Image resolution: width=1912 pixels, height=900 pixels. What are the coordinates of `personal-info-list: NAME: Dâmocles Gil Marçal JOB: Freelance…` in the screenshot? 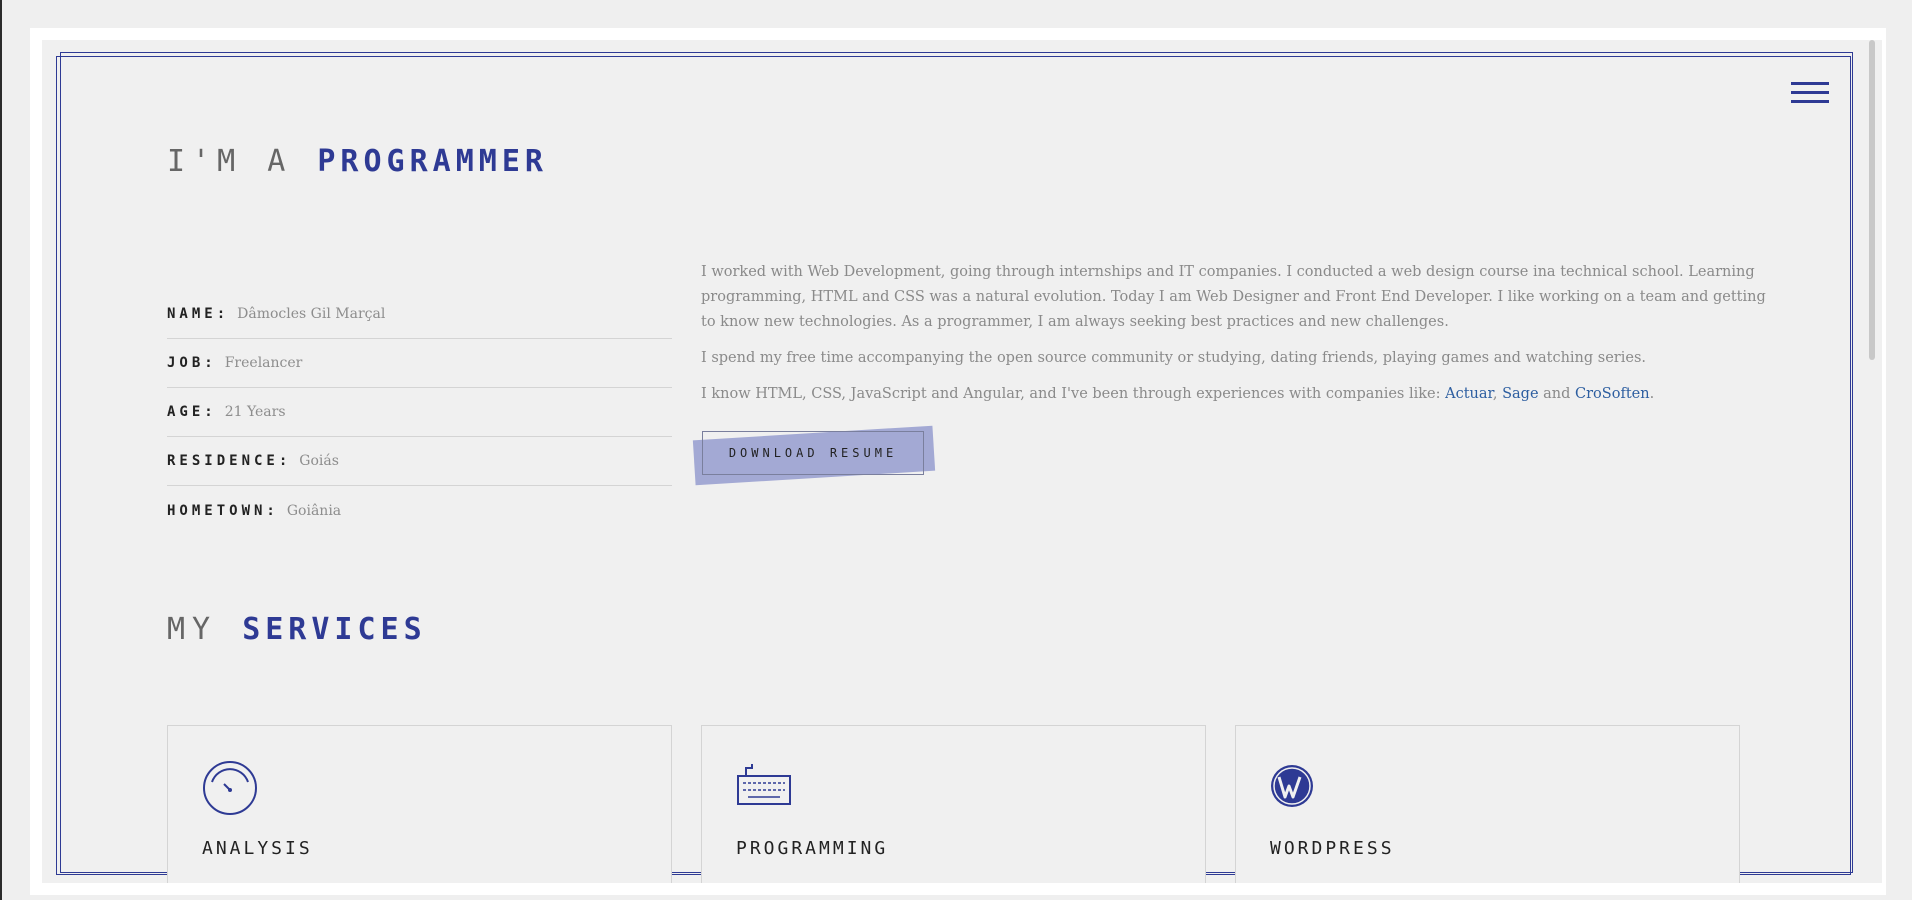 It's located at (419, 412).